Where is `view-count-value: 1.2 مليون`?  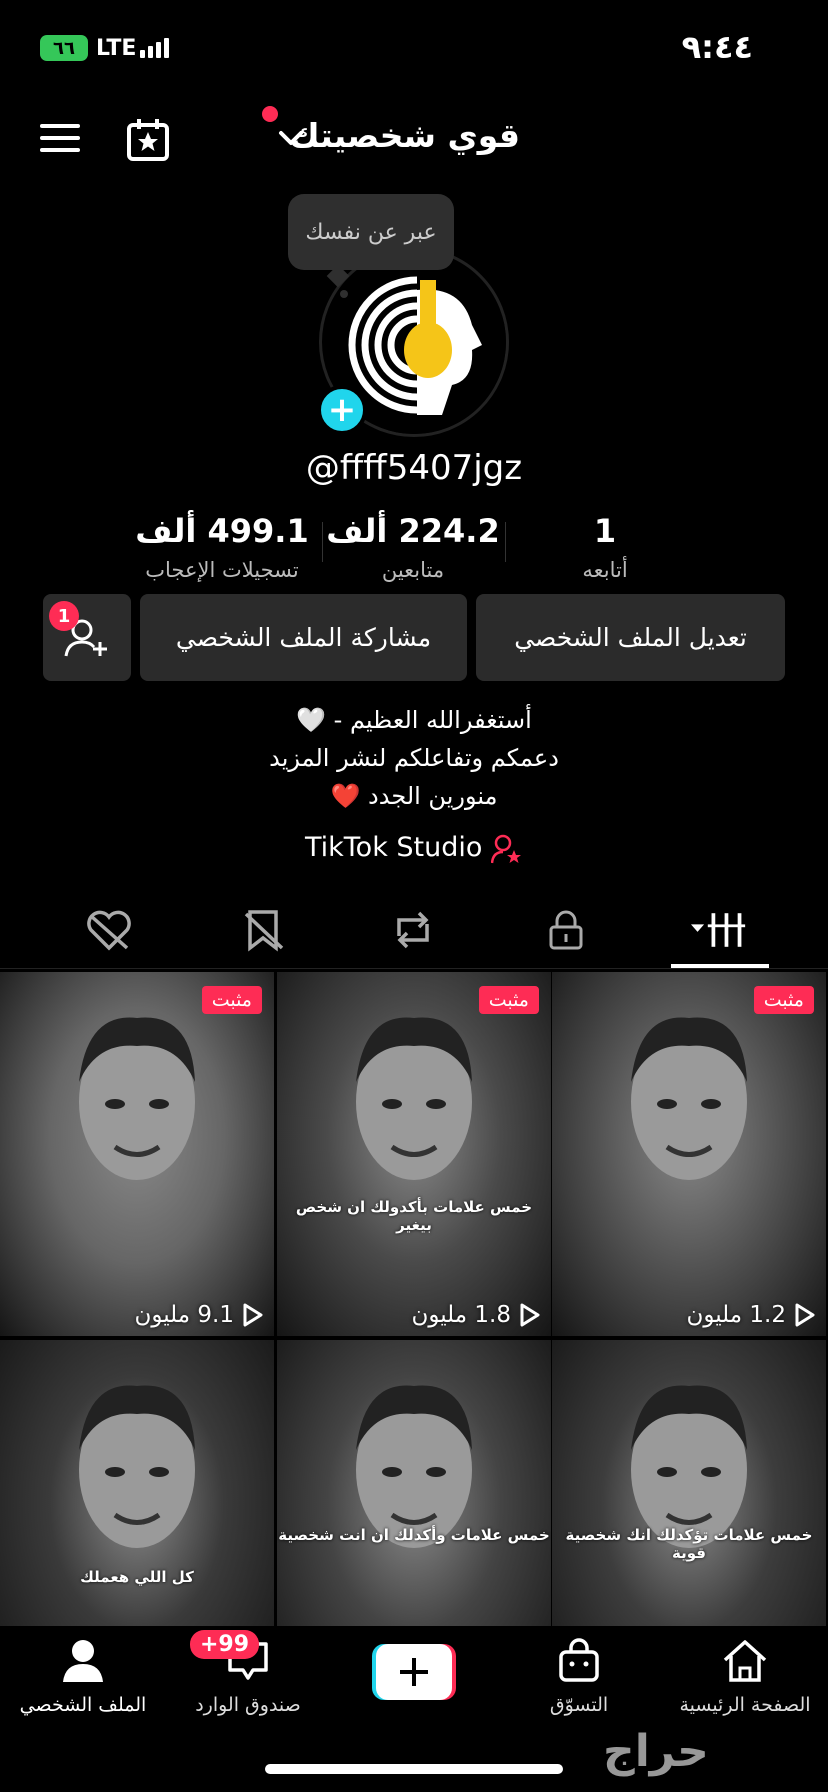 view-count-value: 1.2 مليون is located at coordinates (736, 1315).